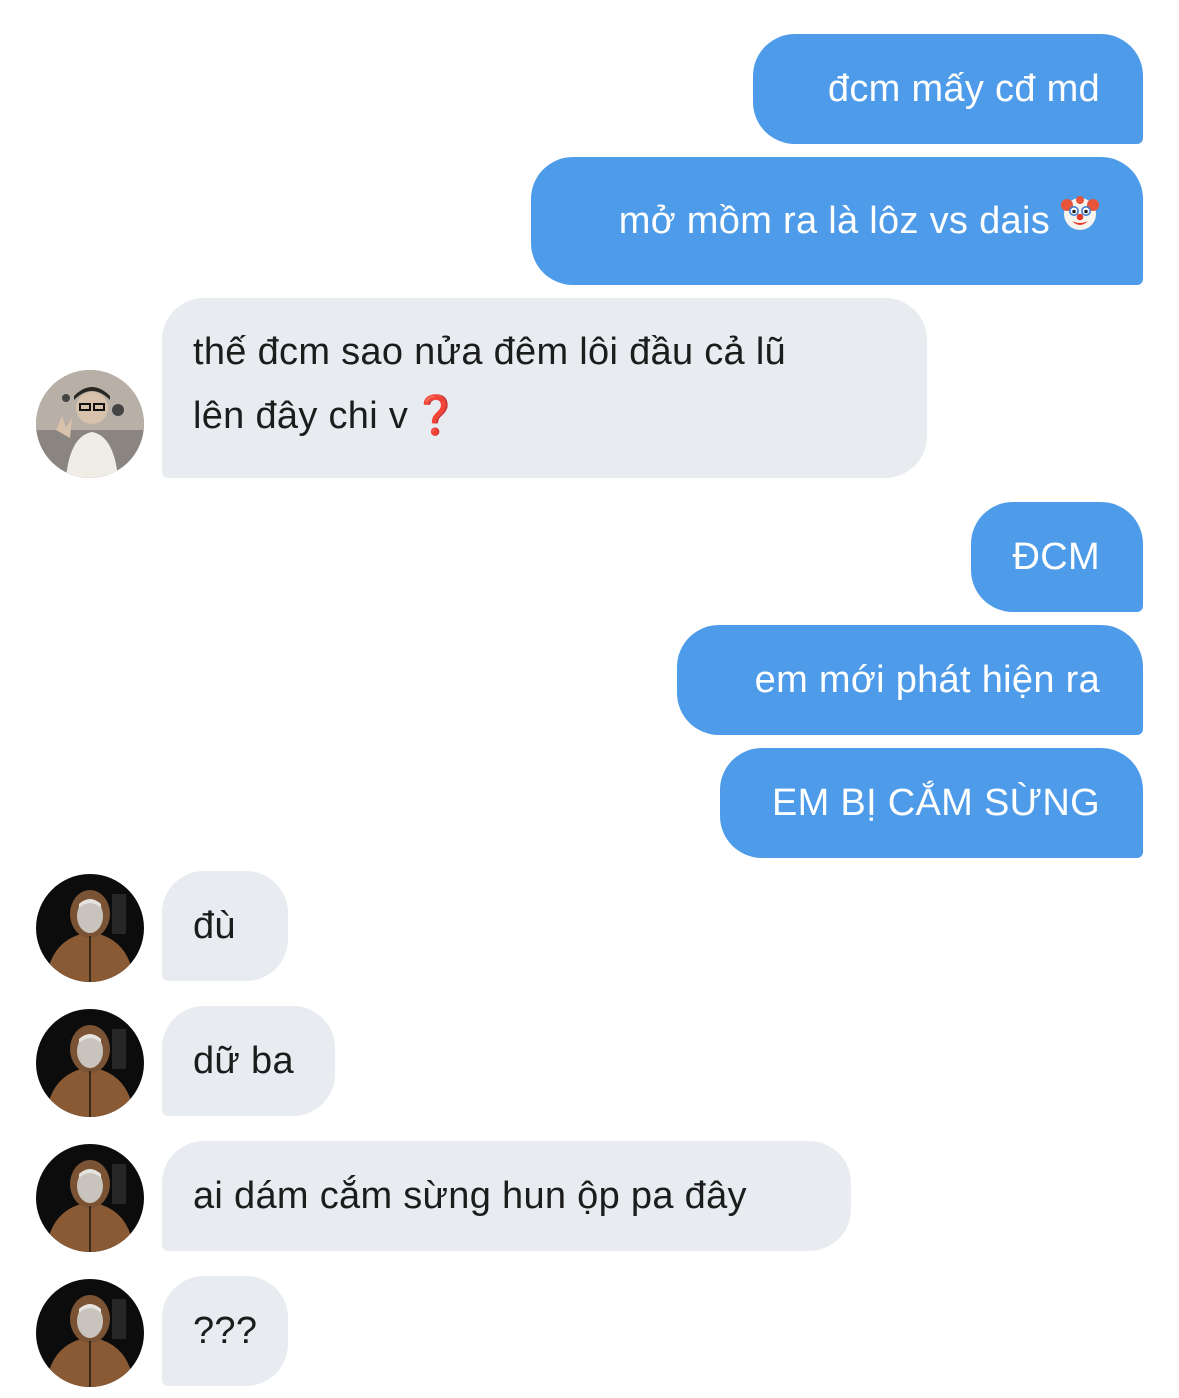 The height and width of the screenshot is (1398, 1179). Describe the element at coordinates (963, 89) in the screenshot. I see `message-text: đcm mấy cđ md` at that location.